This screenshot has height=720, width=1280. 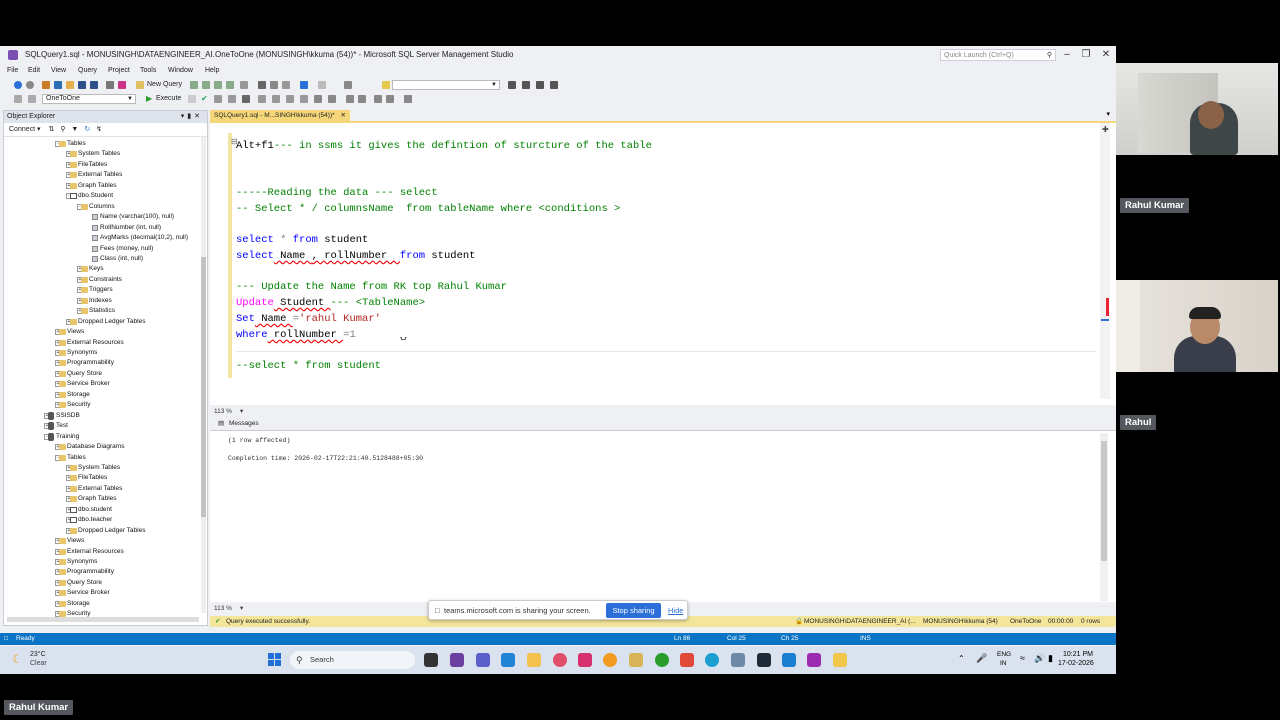 I want to click on tab-sqlquery1: SQLQuery1.sql - M...SINGH\kkuma (54))* ✕, so click(x=280, y=115).